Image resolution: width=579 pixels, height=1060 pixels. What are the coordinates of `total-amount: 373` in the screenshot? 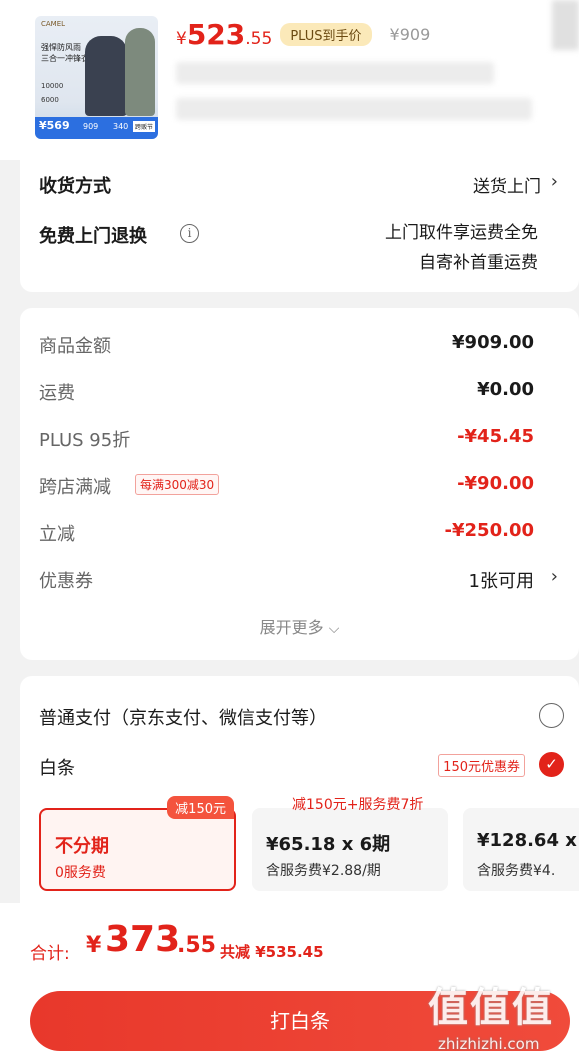 It's located at (143, 939).